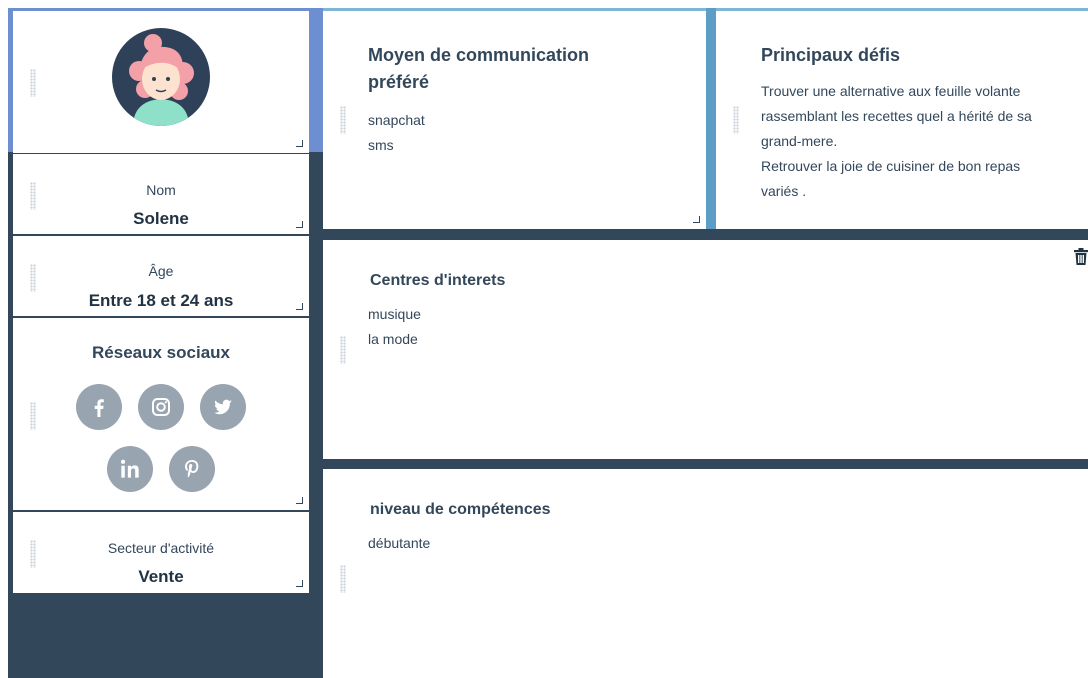 The width and height of the screenshot is (1088, 678). What do you see at coordinates (161, 271) in the screenshot?
I see `age-label: Âge` at bounding box center [161, 271].